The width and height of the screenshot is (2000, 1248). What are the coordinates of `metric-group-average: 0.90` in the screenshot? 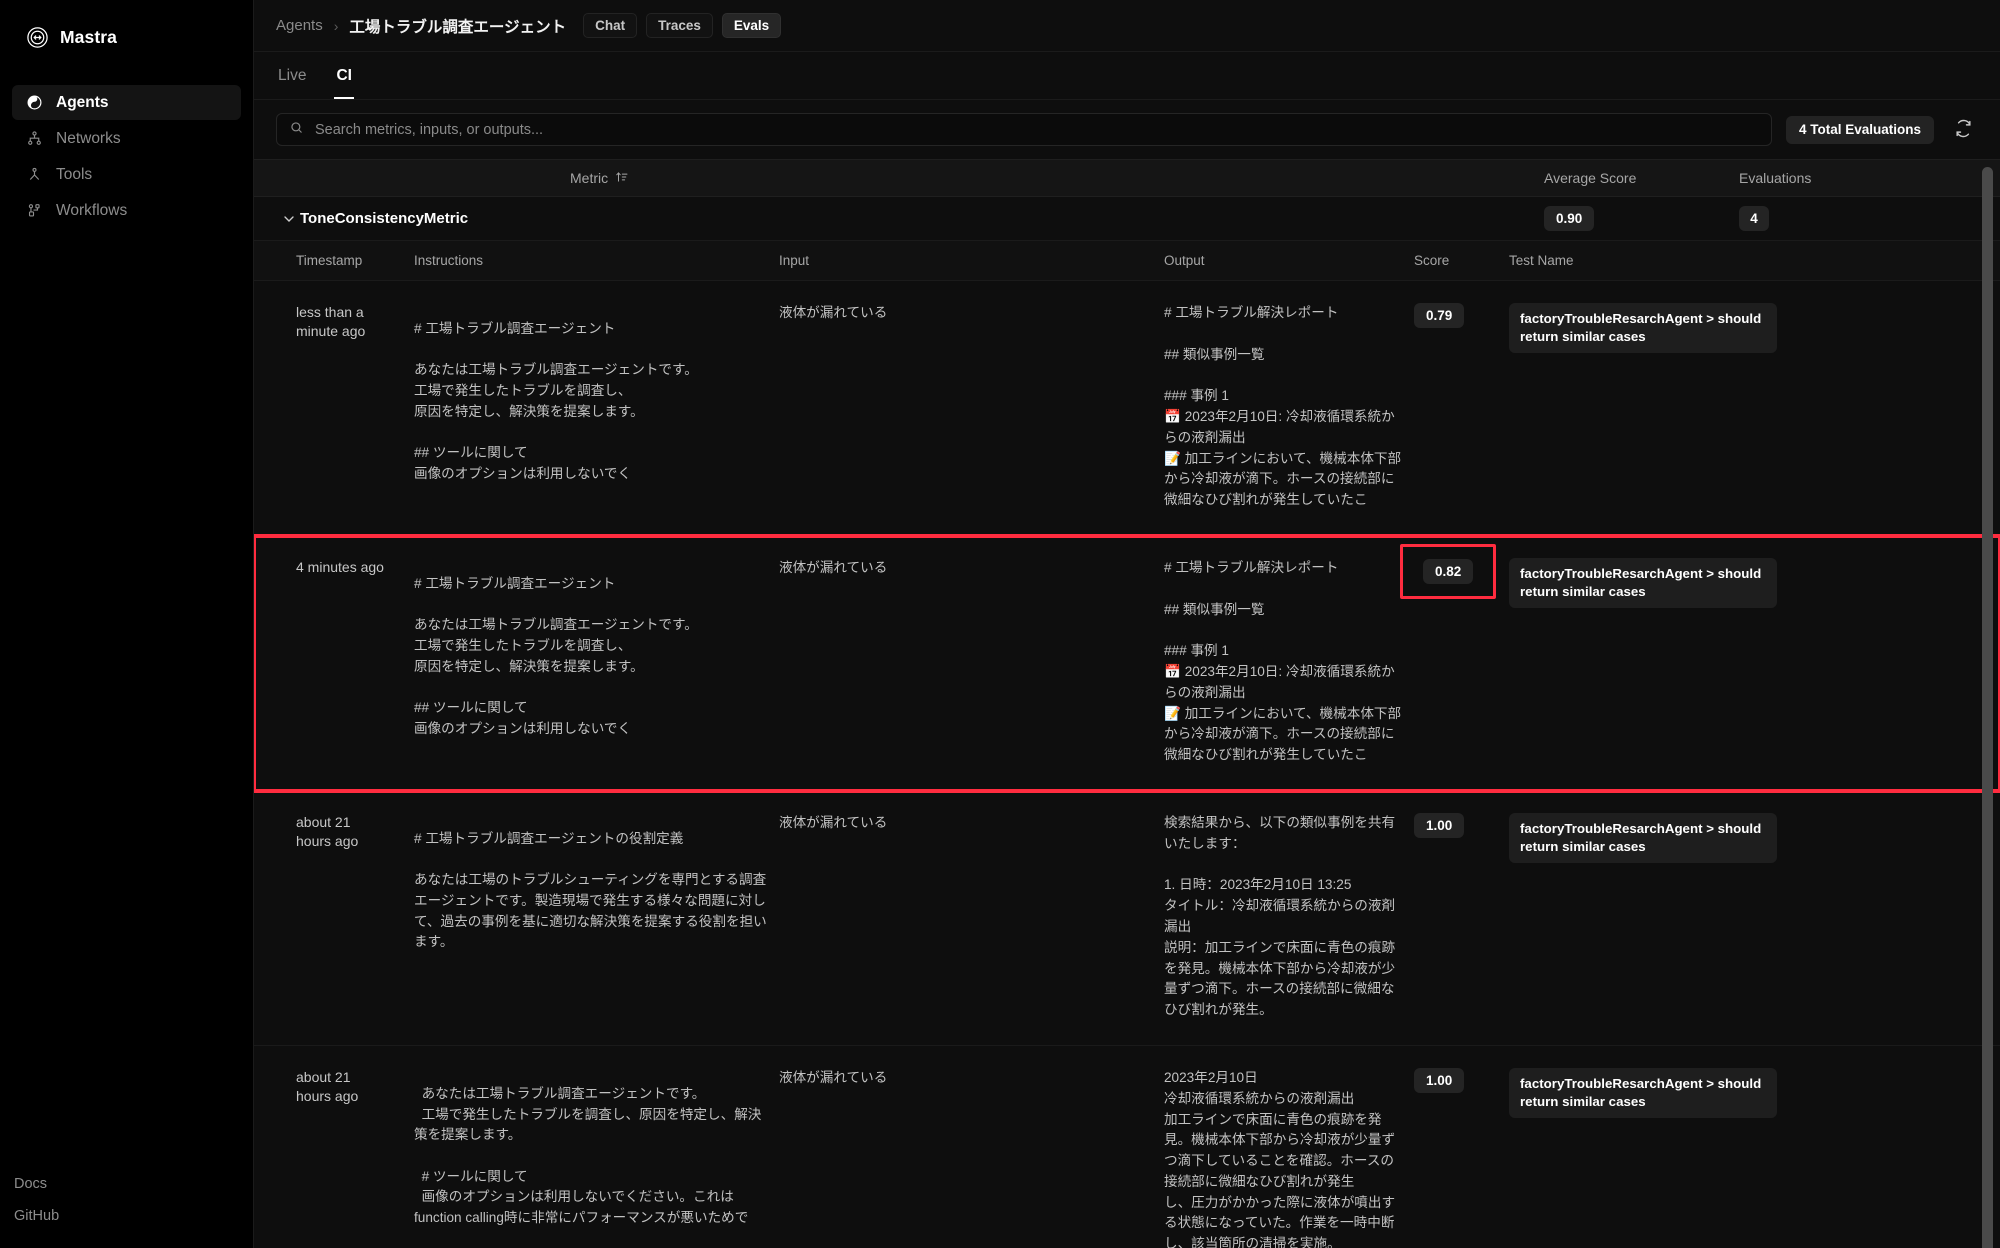 It's located at (1641, 218).